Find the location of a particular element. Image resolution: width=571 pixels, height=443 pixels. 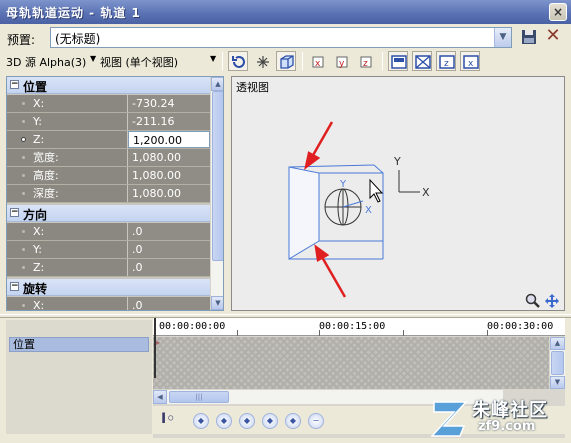

property-row-height: 高度: 1,080.00 is located at coordinates (108, 176).